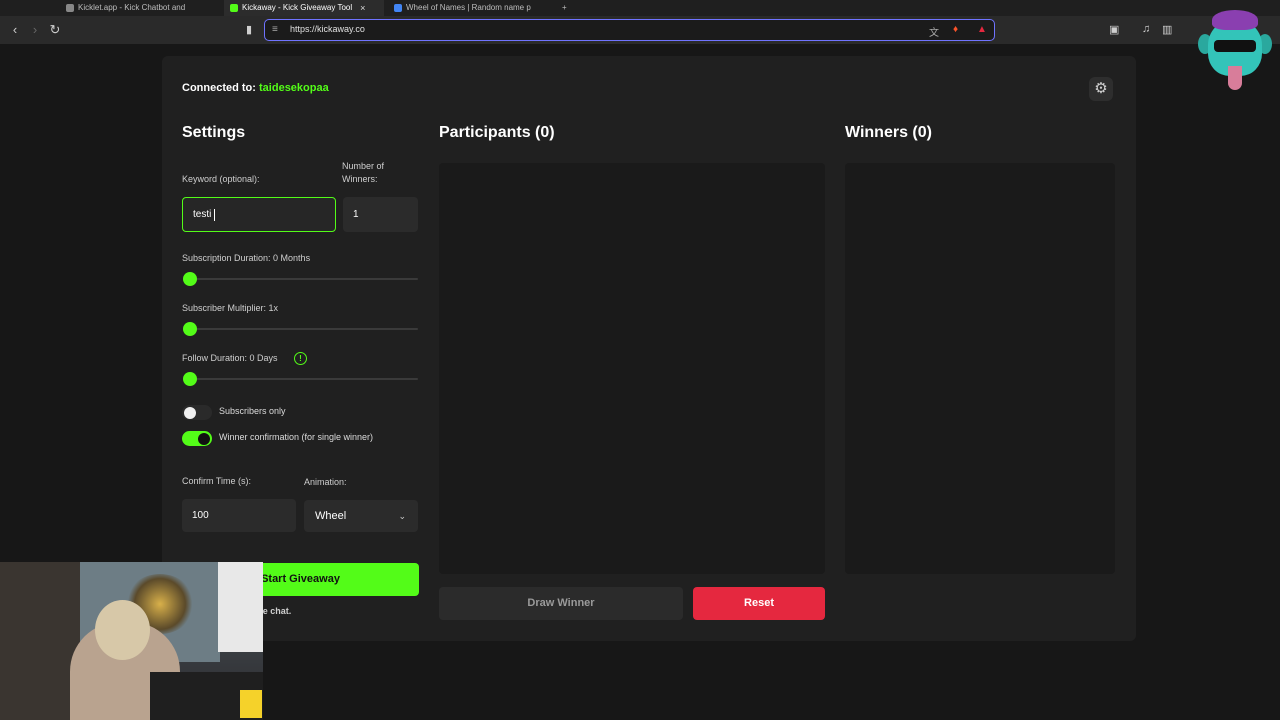  I want to click on participants-title: Participants (0), so click(497, 132).